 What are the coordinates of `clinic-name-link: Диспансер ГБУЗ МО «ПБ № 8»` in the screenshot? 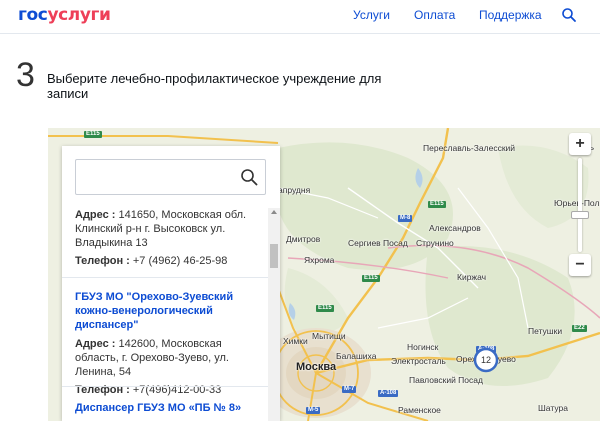 It's located at (170, 408).